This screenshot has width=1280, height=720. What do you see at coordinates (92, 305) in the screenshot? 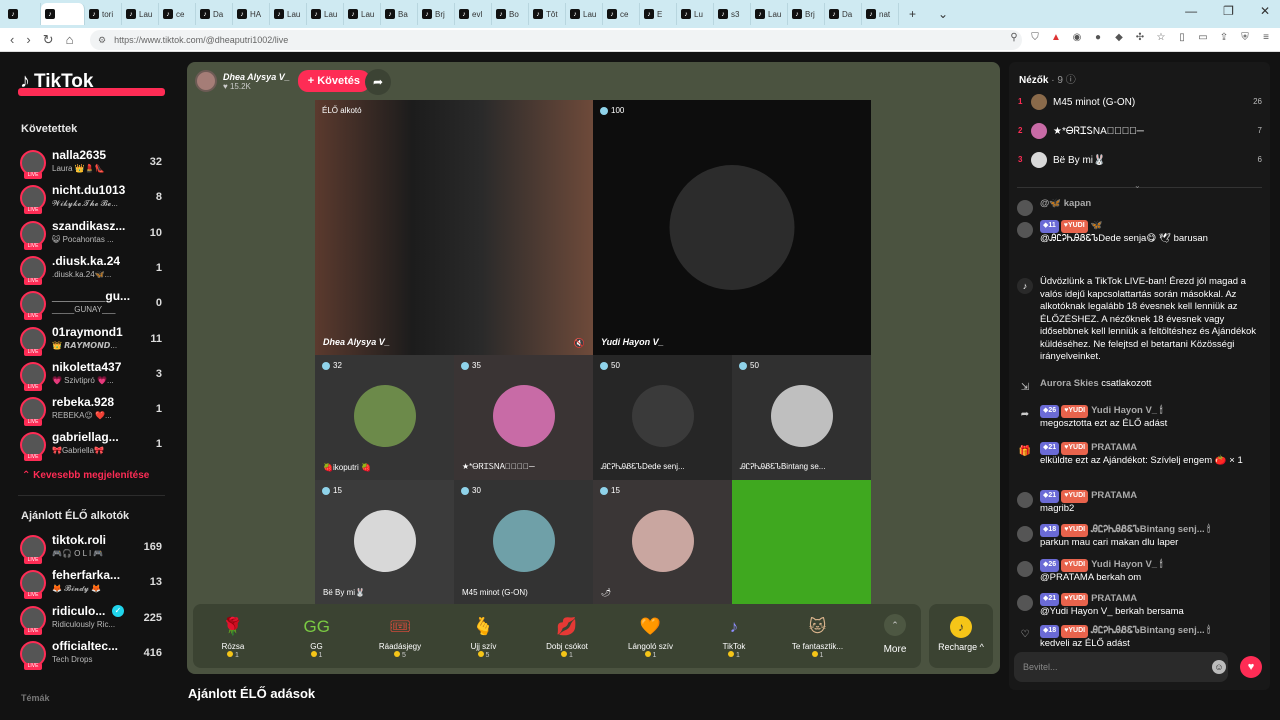
I see `sidebar-creator-item: LIVE ________gu... _____GUNAY___ 0` at bounding box center [92, 305].